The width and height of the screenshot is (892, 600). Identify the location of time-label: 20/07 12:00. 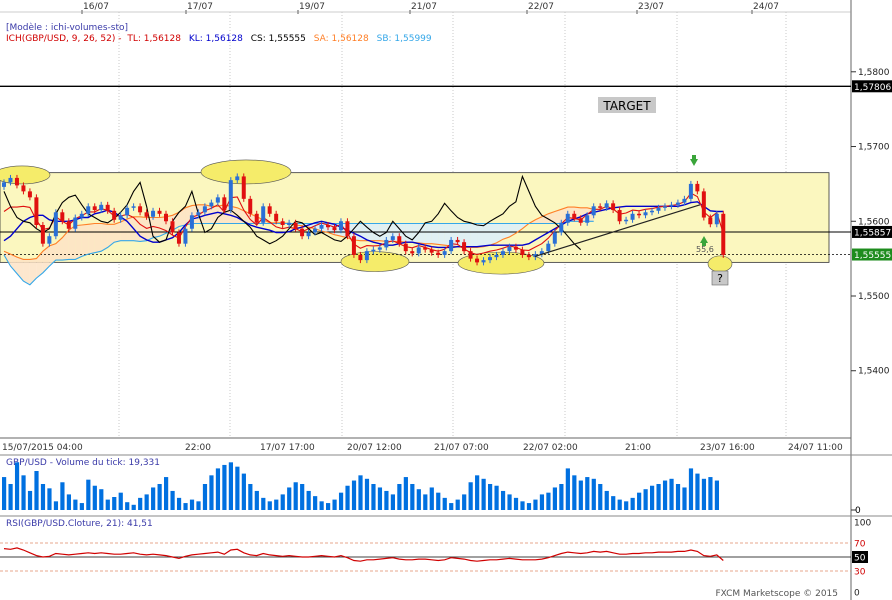
(374, 448).